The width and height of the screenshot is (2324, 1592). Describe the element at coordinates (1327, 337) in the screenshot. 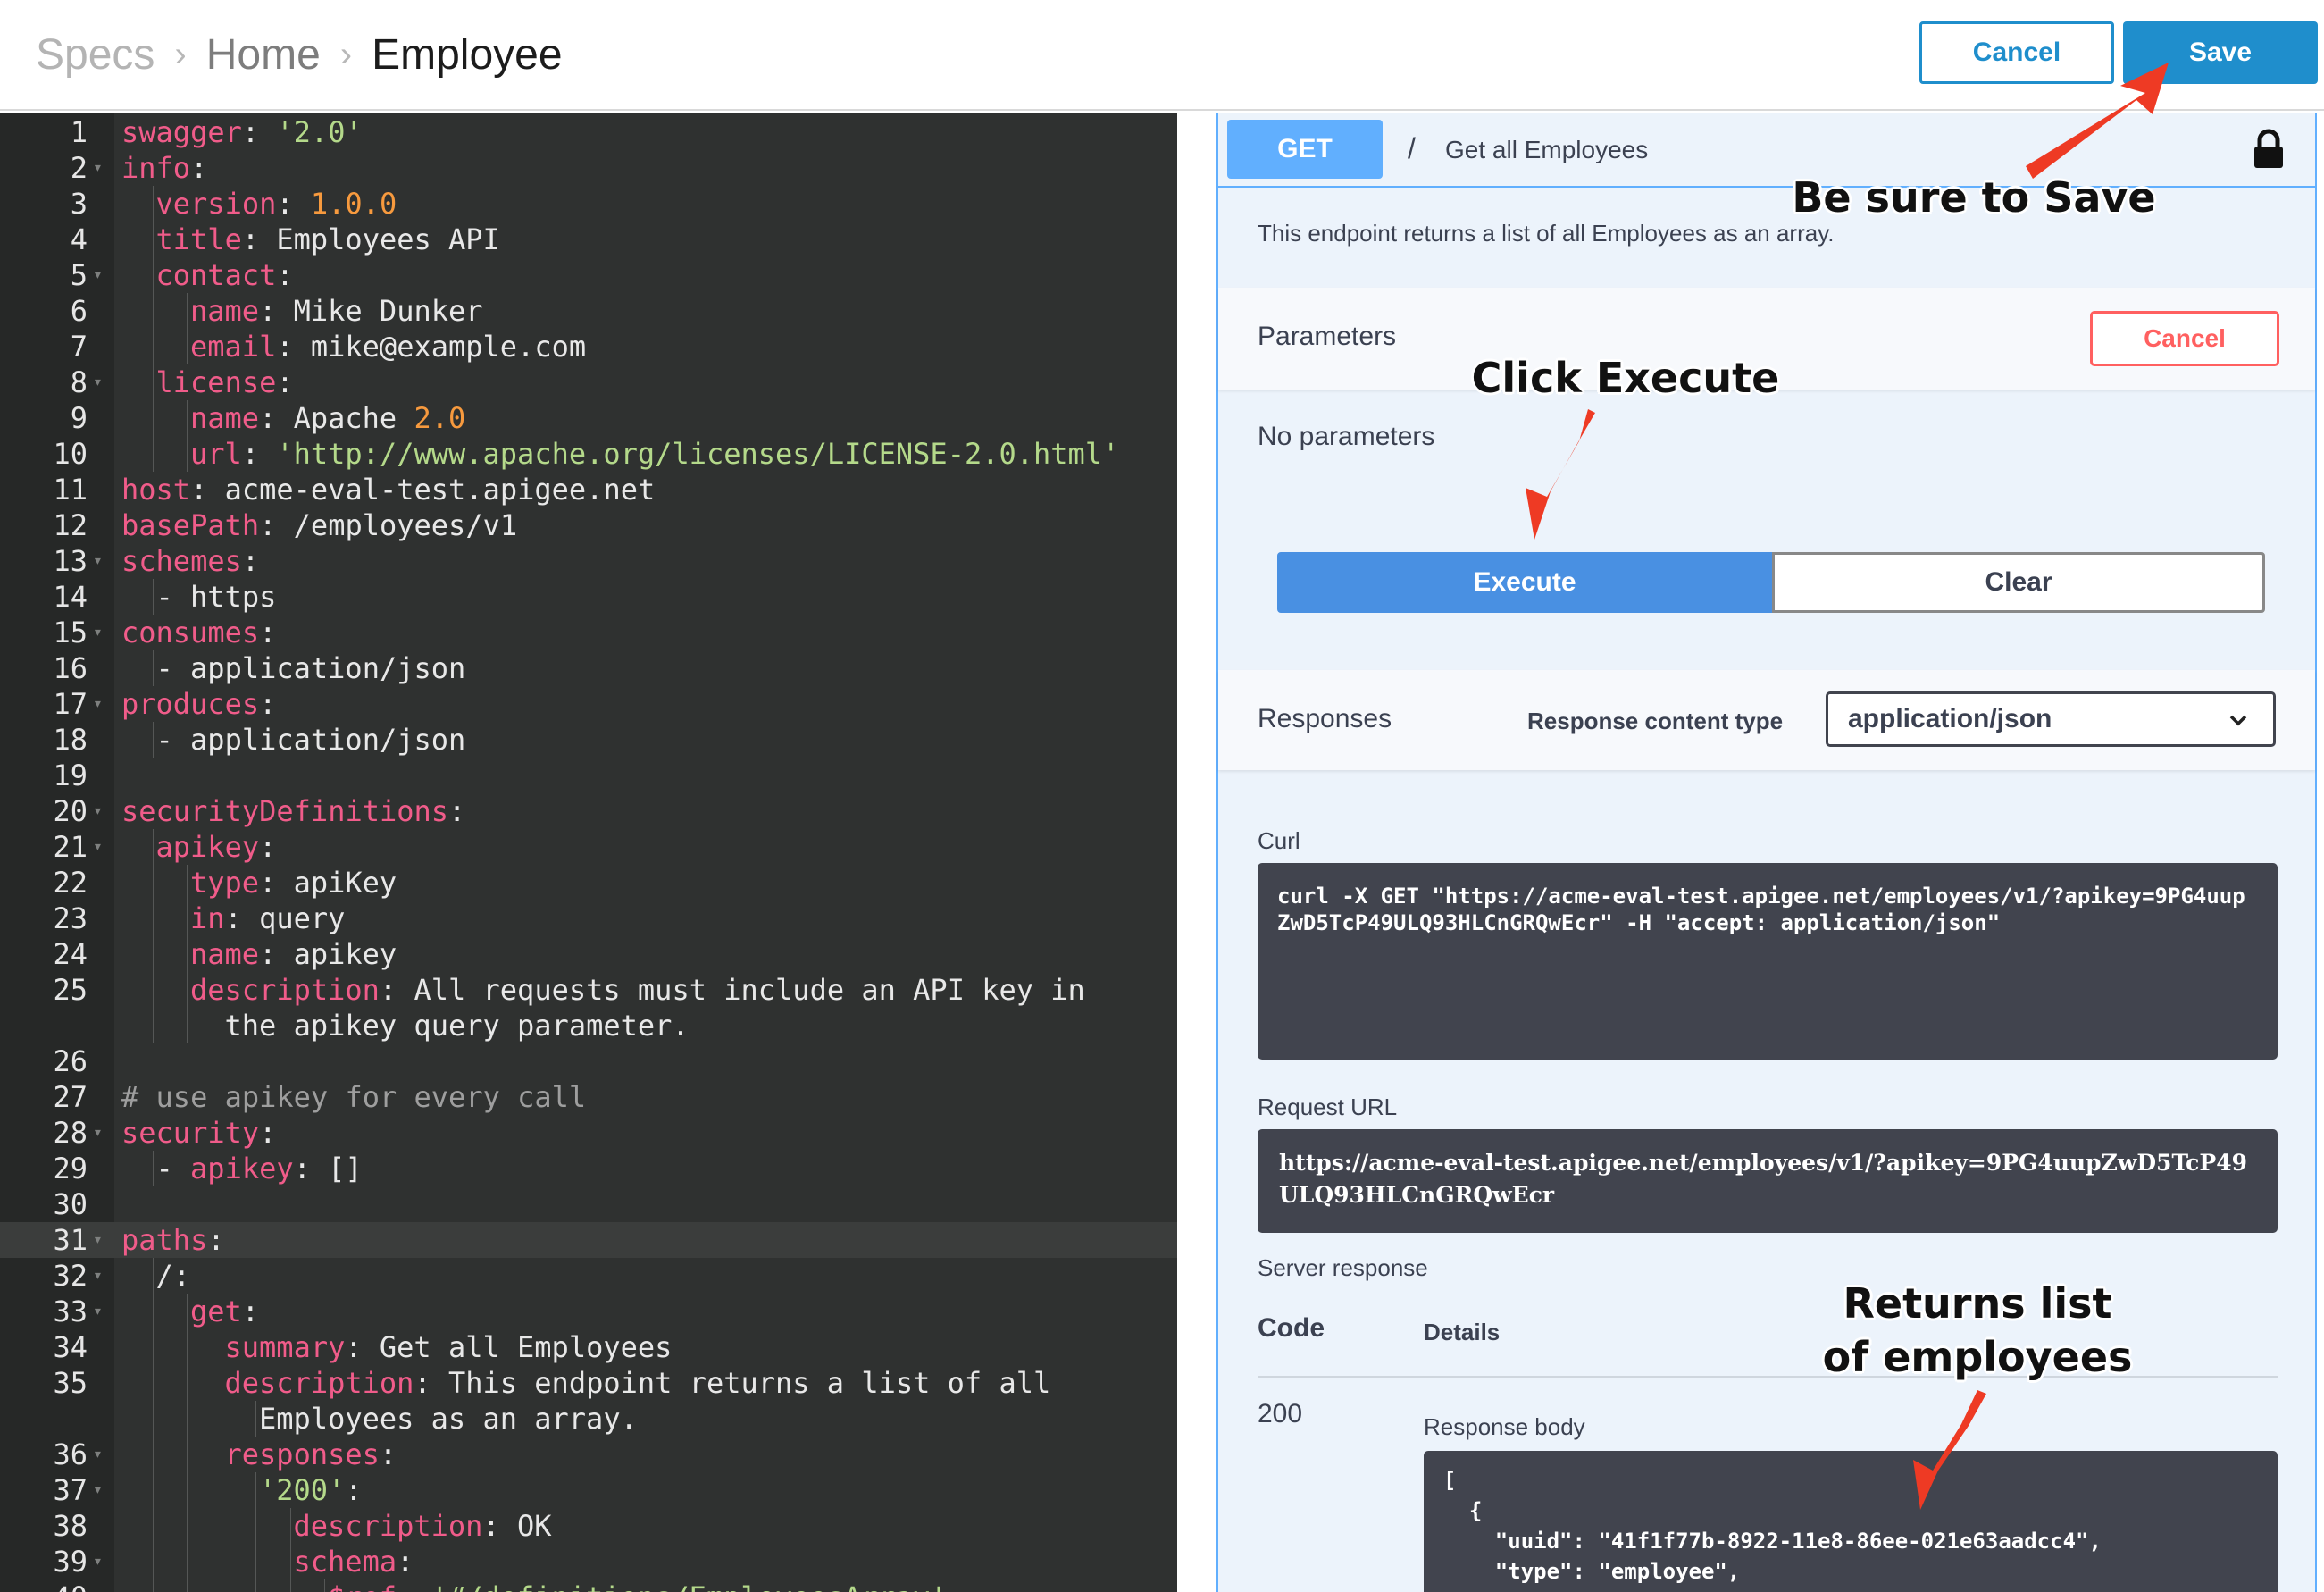

I see `parameters-title: Parameters` at that location.